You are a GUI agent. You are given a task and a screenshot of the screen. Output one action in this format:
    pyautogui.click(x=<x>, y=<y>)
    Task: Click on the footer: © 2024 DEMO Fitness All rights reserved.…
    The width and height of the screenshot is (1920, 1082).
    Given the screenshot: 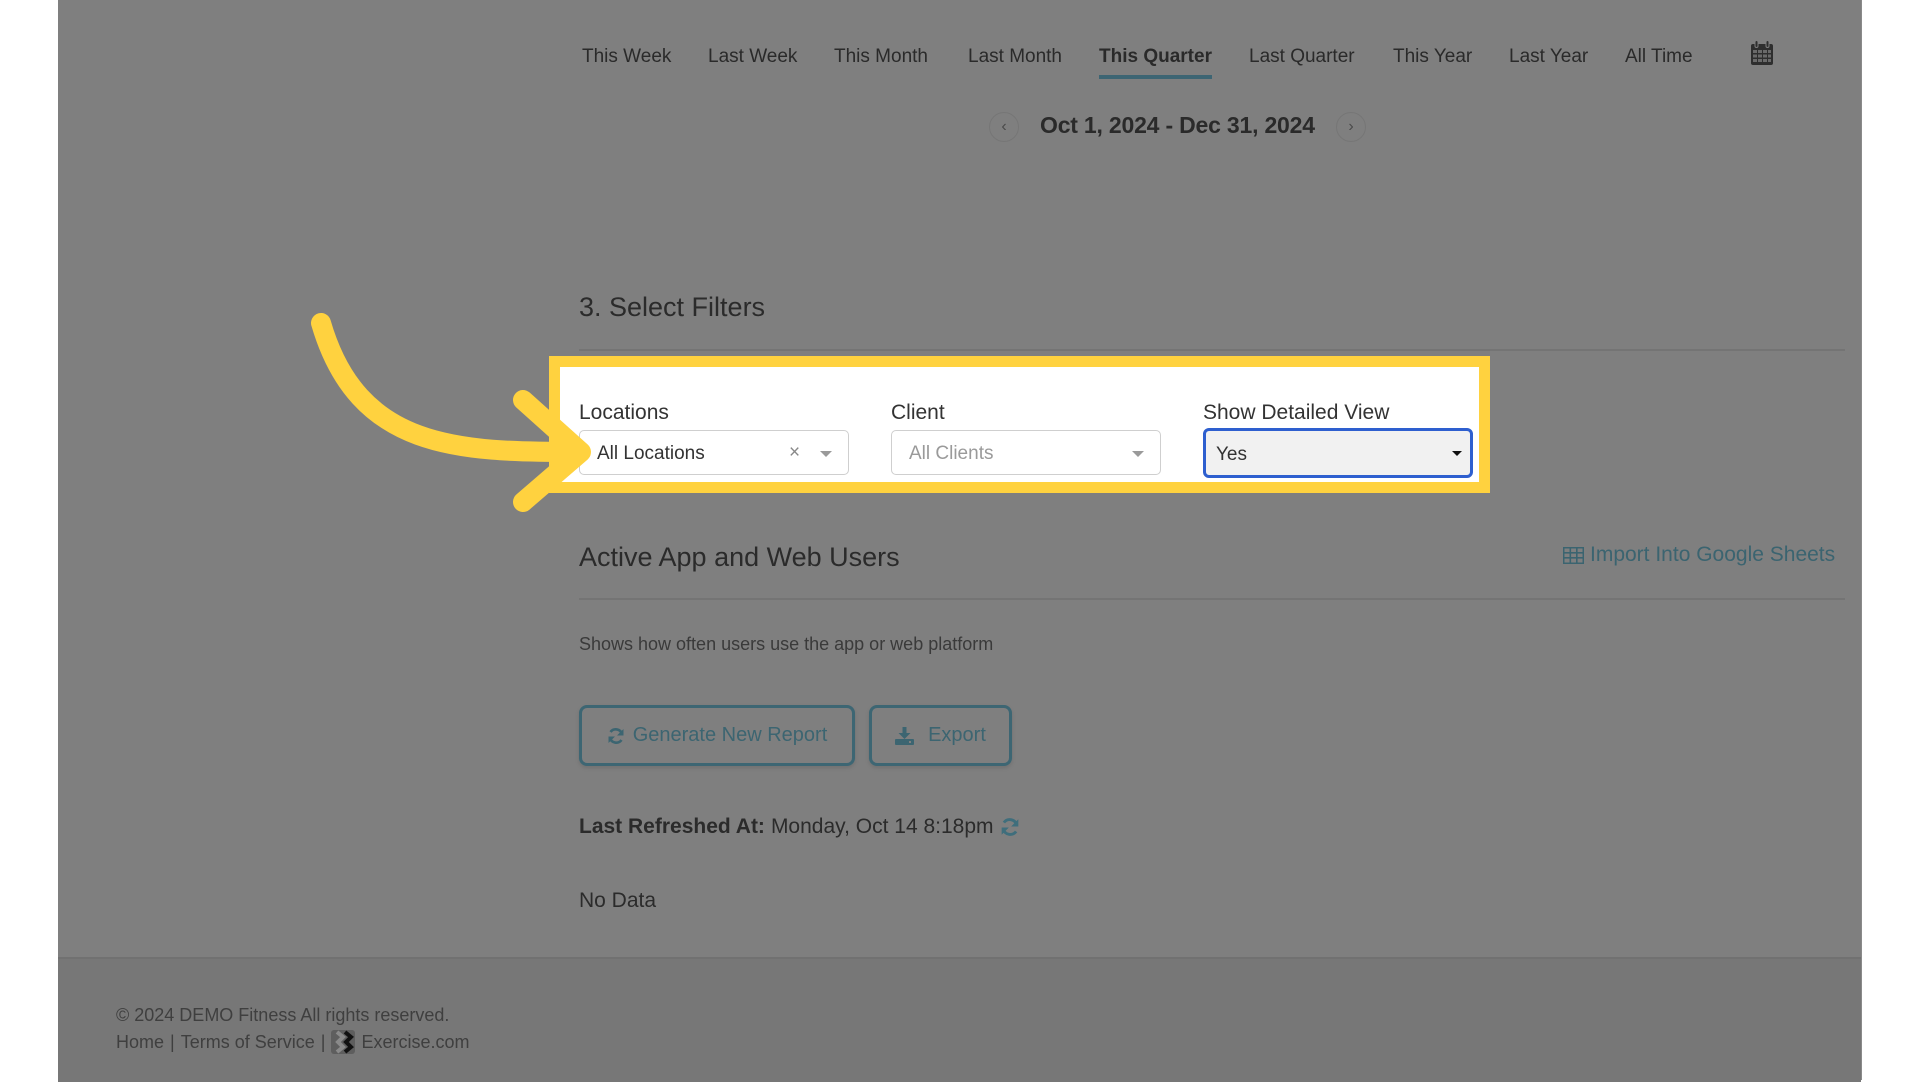 What is the action you would take?
    pyautogui.click(x=959, y=1019)
    